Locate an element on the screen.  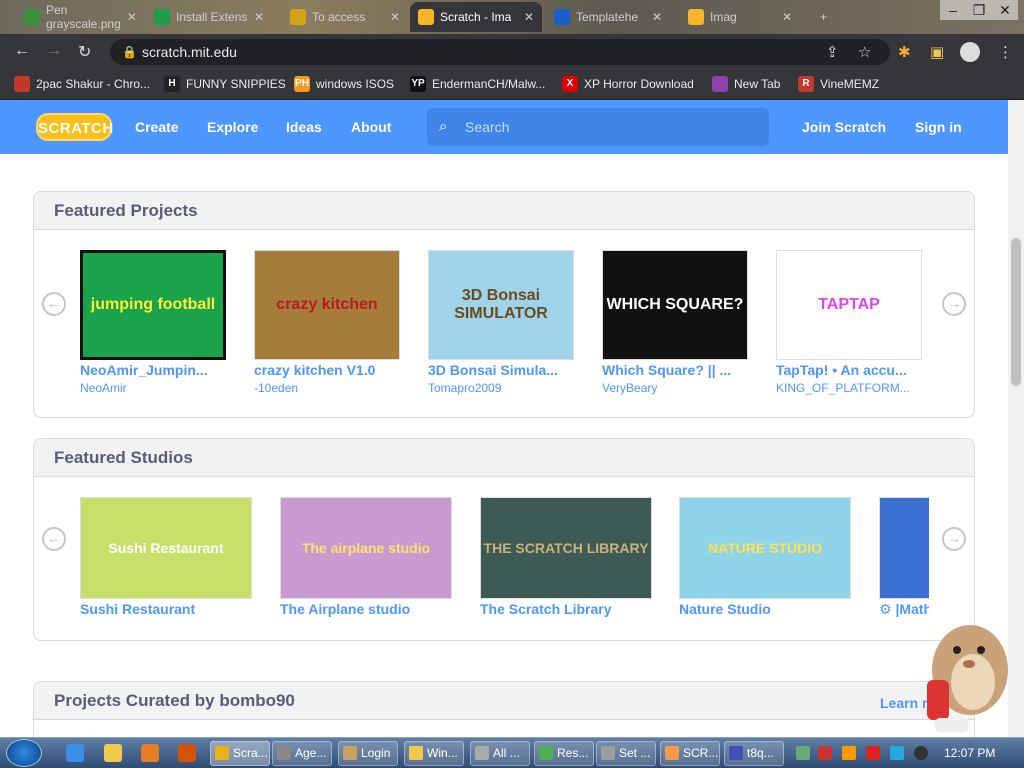
sign-in-link: Sign in is located at coordinates (938, 127).